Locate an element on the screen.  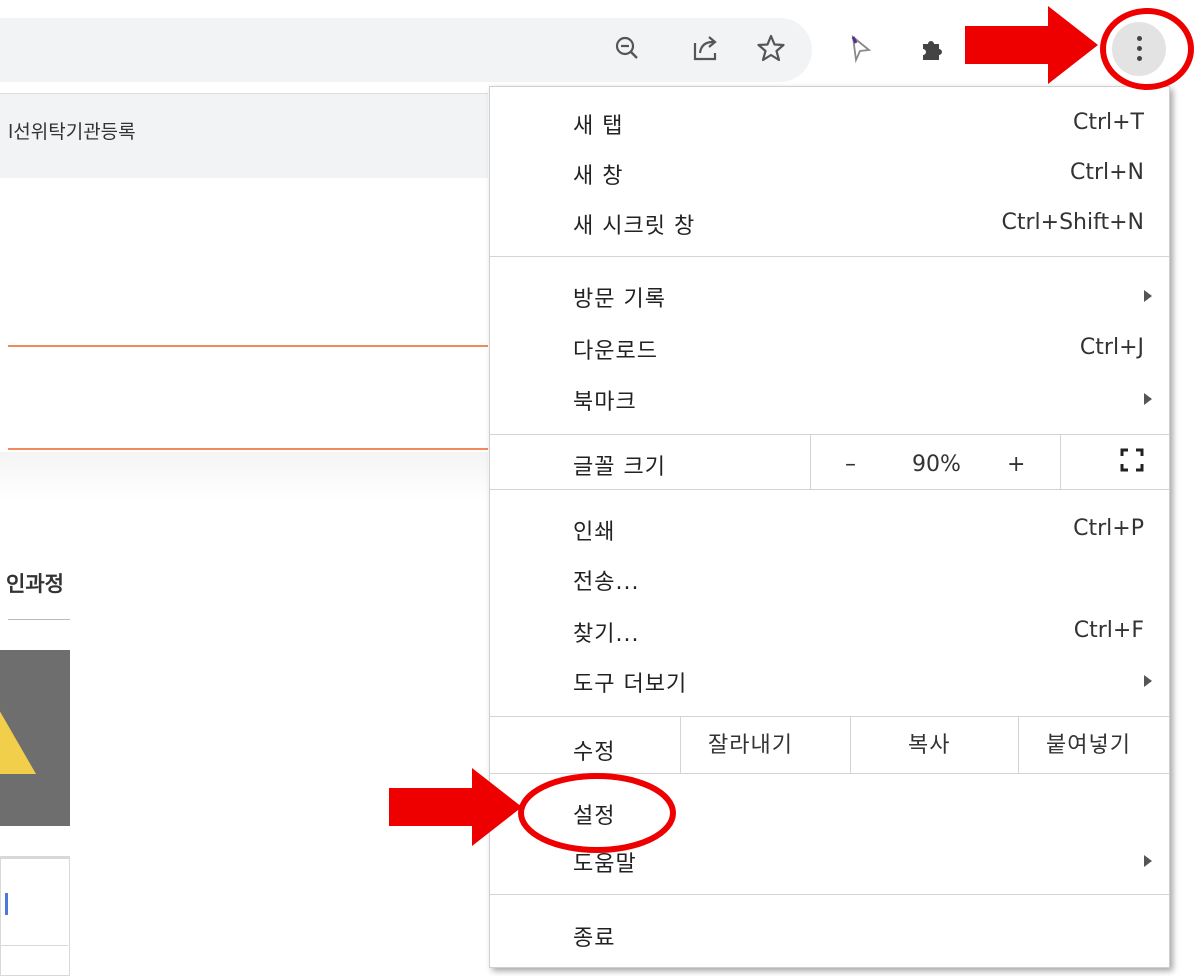
edit-label: 수정 is located at coordinates (594, 752).